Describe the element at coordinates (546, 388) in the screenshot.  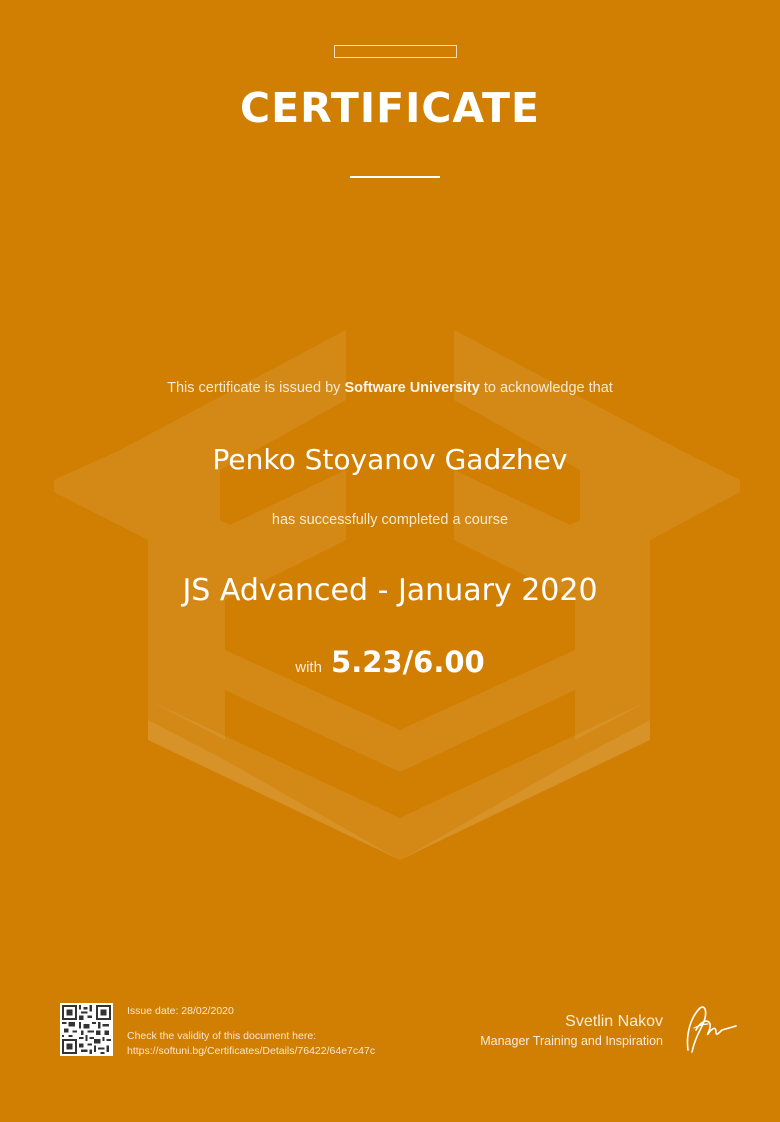
I see `issued-suffix: to acknowledge that` at that location.